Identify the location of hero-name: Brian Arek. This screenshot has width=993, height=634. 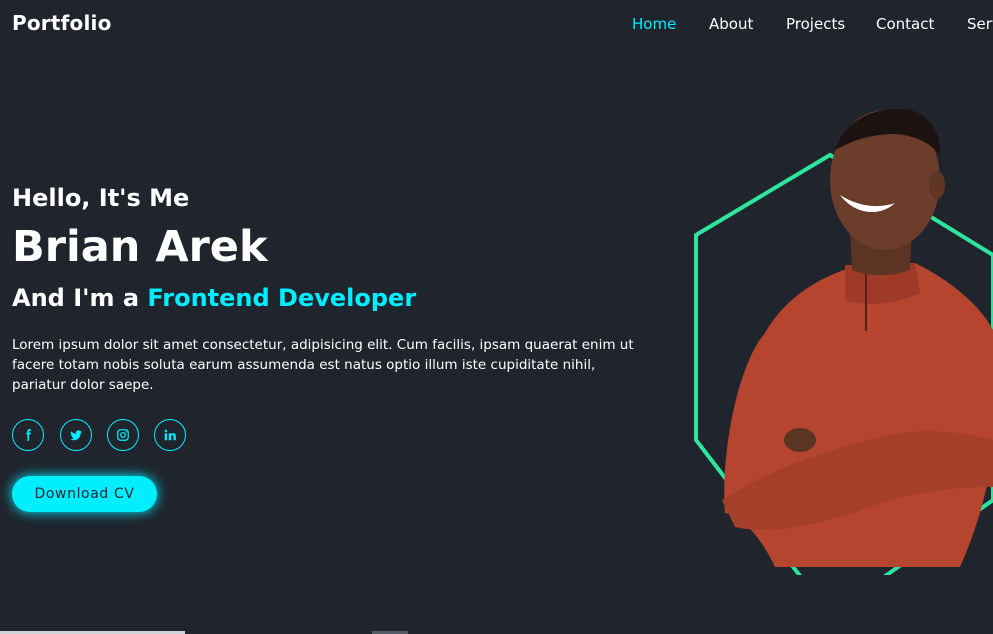
(140, 247).